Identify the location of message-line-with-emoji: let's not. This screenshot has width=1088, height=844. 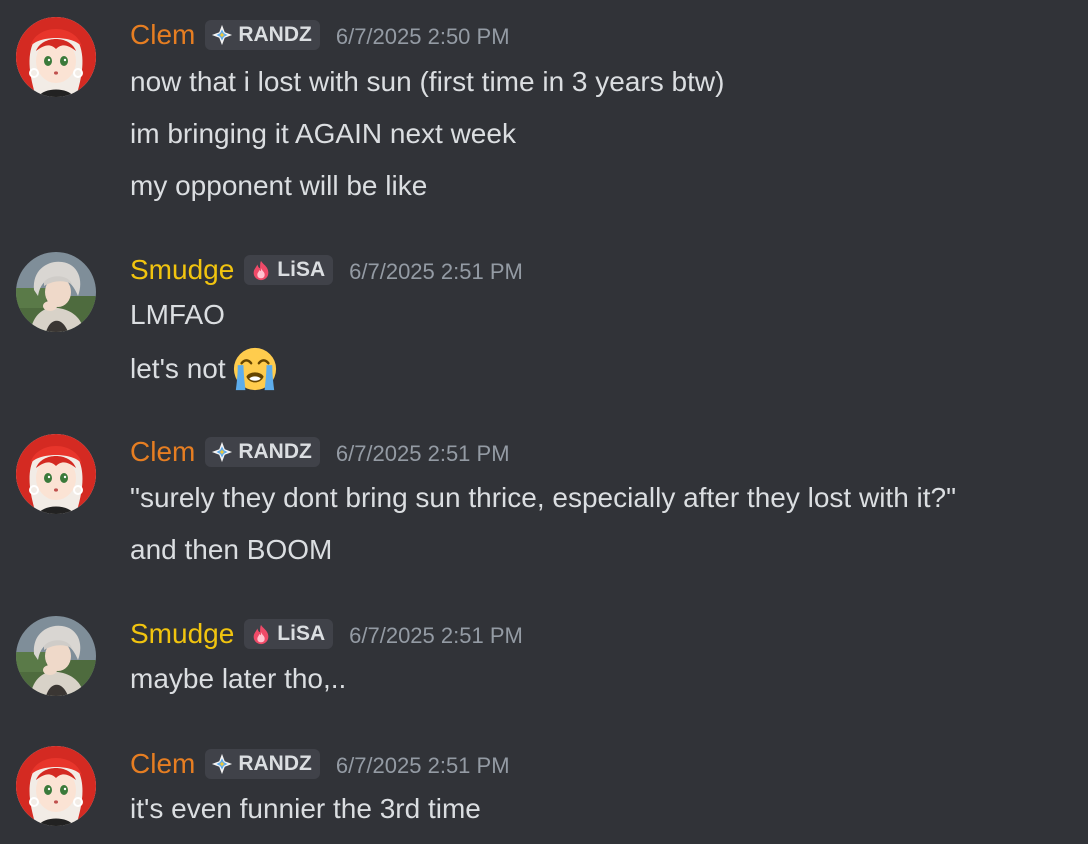
(204, 369).